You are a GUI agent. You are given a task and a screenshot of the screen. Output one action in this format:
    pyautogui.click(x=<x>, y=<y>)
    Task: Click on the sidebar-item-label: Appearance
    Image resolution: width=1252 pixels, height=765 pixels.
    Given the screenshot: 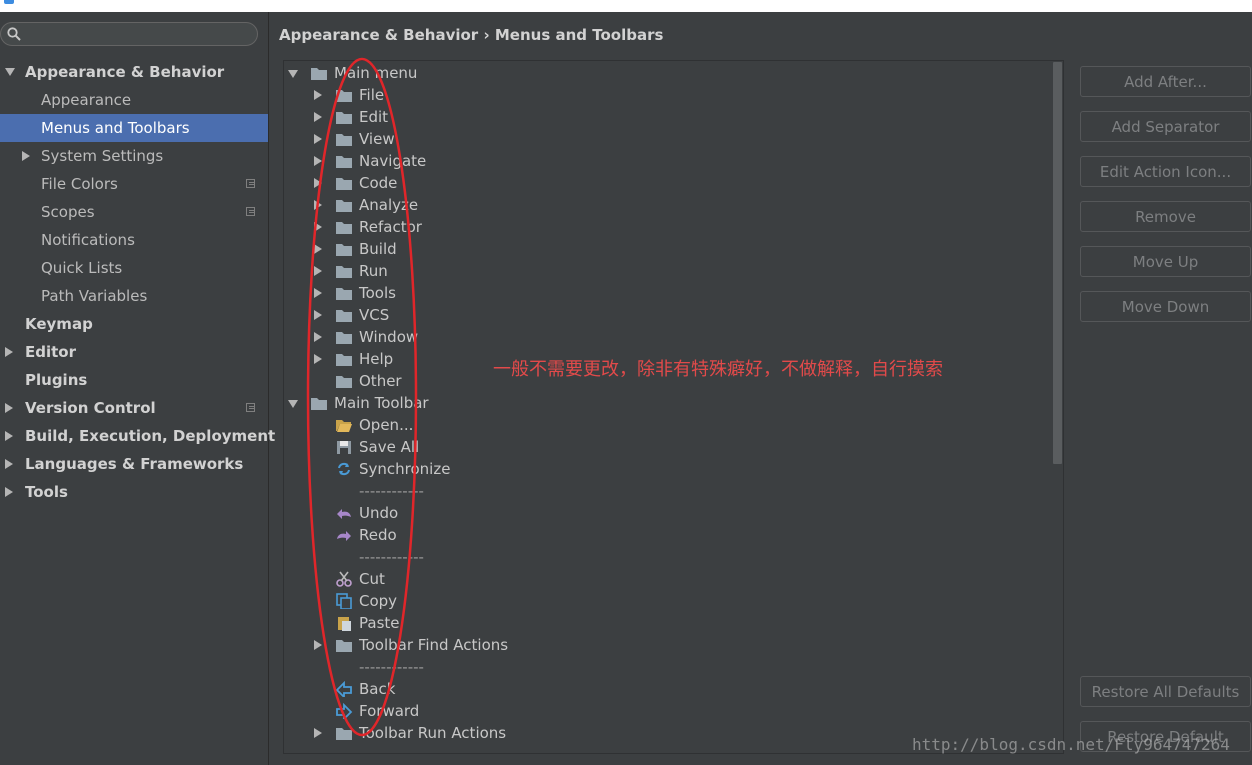 What is the action you would take?
    pyautogui.click(x=86, y=100)
    